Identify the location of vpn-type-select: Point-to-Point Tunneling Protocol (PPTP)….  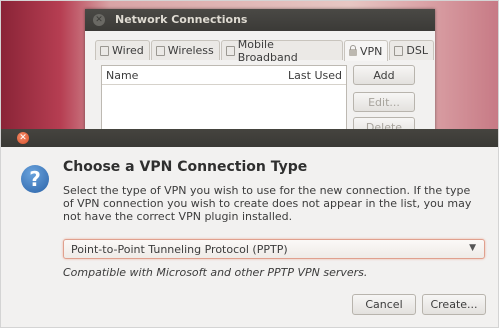
(274, 249).